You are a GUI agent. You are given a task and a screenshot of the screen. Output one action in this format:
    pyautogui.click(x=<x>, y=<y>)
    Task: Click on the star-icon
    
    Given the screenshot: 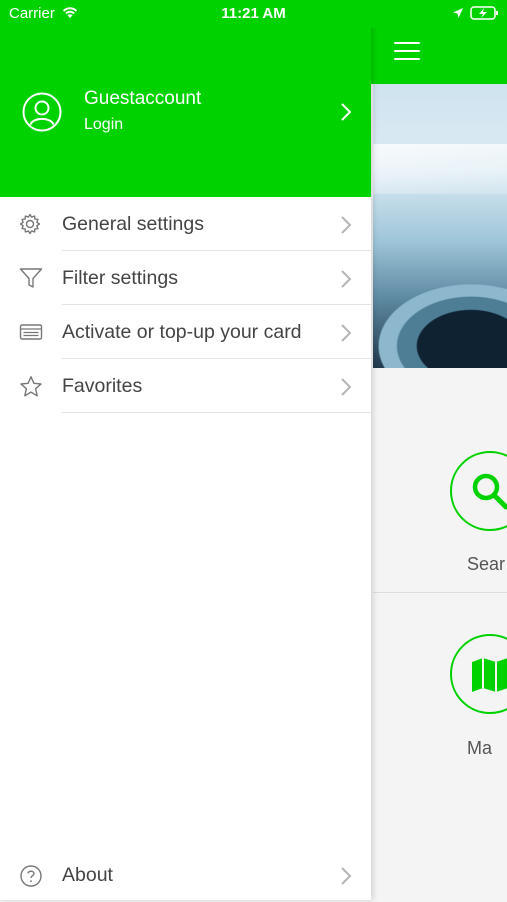 What is the action you would take?
    pyautogui.click(x=31, y=389)
    